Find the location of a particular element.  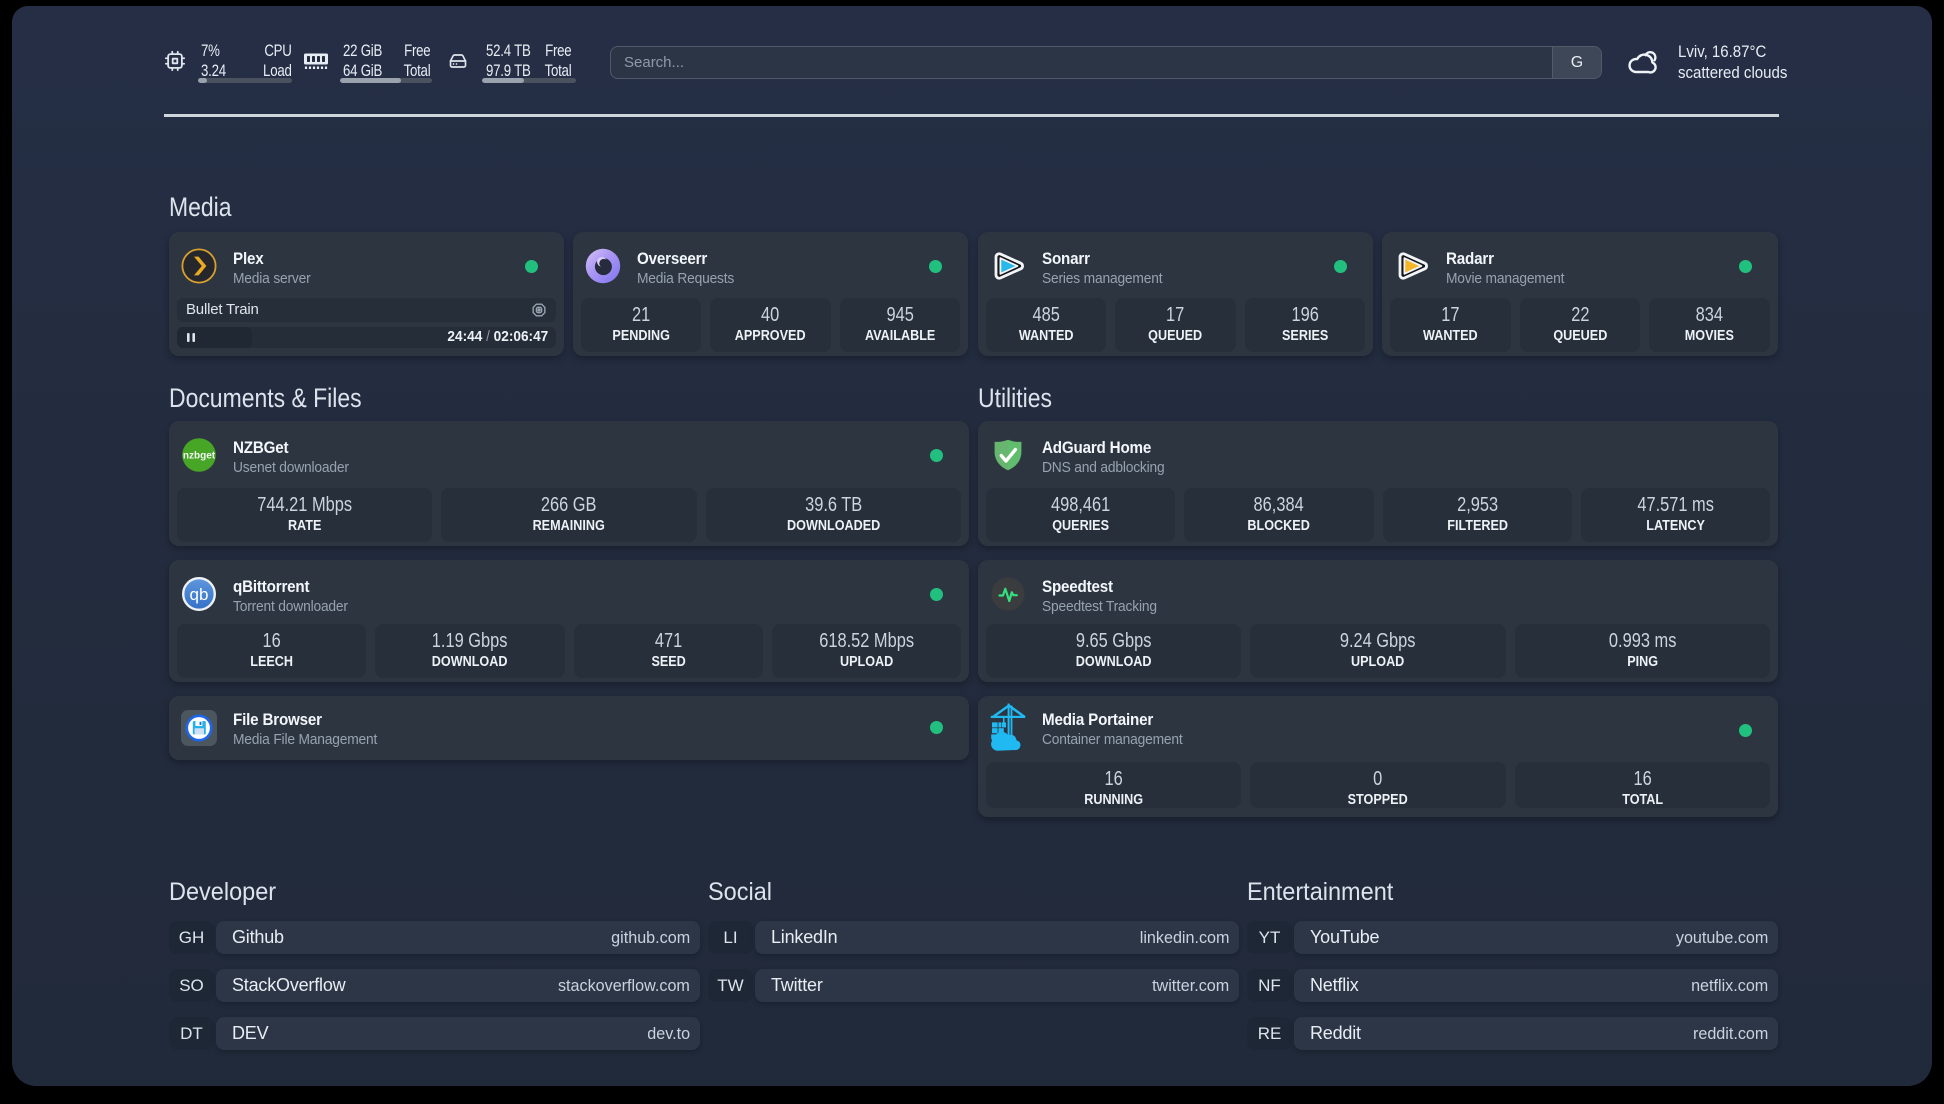

svg-text: qb is located at coordinates (199, 594).